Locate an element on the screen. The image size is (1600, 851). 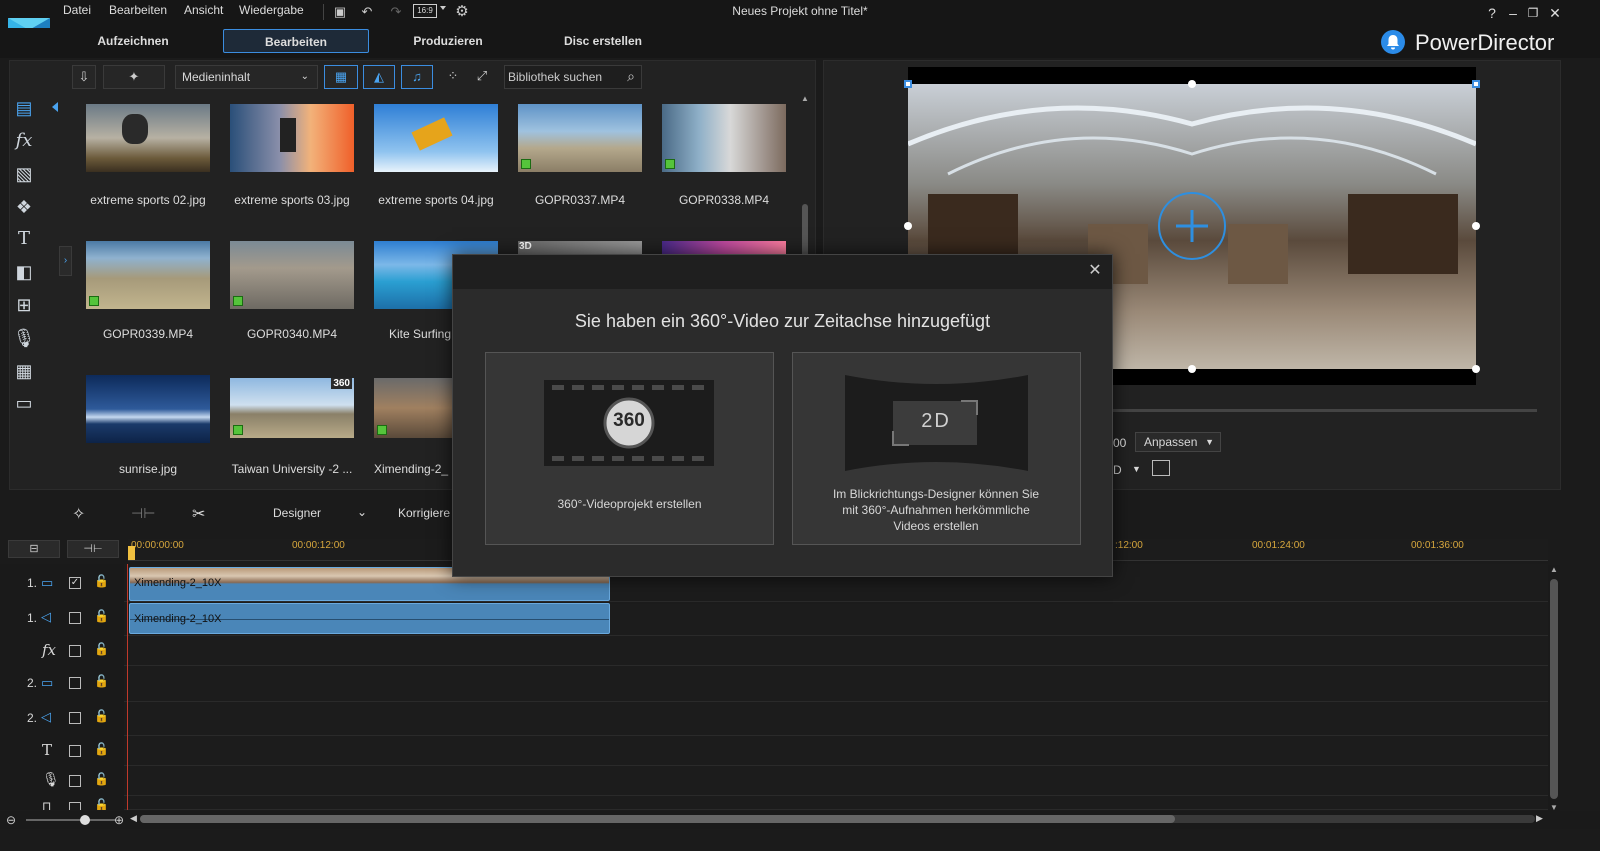
zoom-fit-dropdown: Anpassen ▼ is located at coordinates (1178, 442).